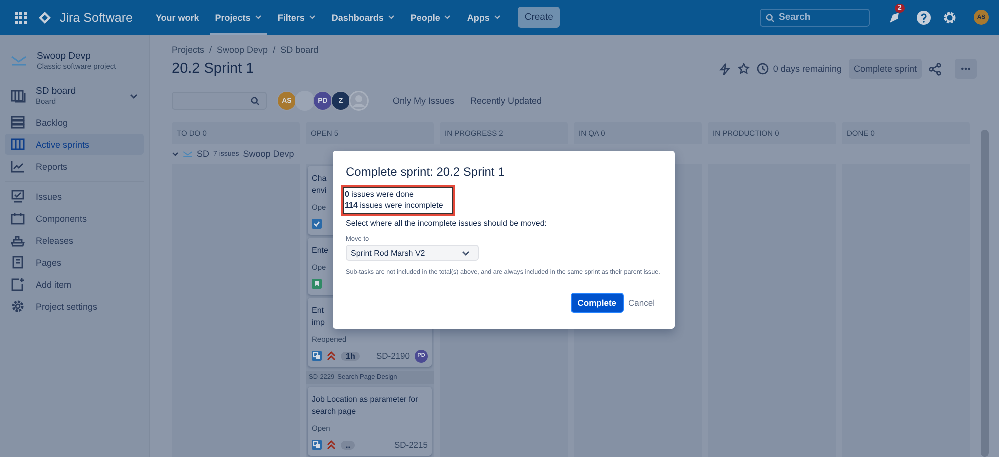 This screenshot has width=999, height=457. I want to click on product-name: Jira Software, so click(96, 17).